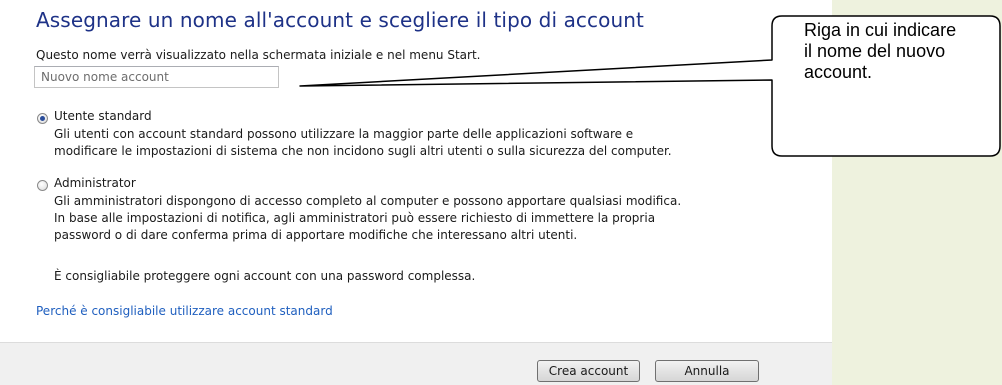  Describe the element at coordinates (880, 30) in the screenshot. I see `callout-line: Riga in cui indicare` at that location.